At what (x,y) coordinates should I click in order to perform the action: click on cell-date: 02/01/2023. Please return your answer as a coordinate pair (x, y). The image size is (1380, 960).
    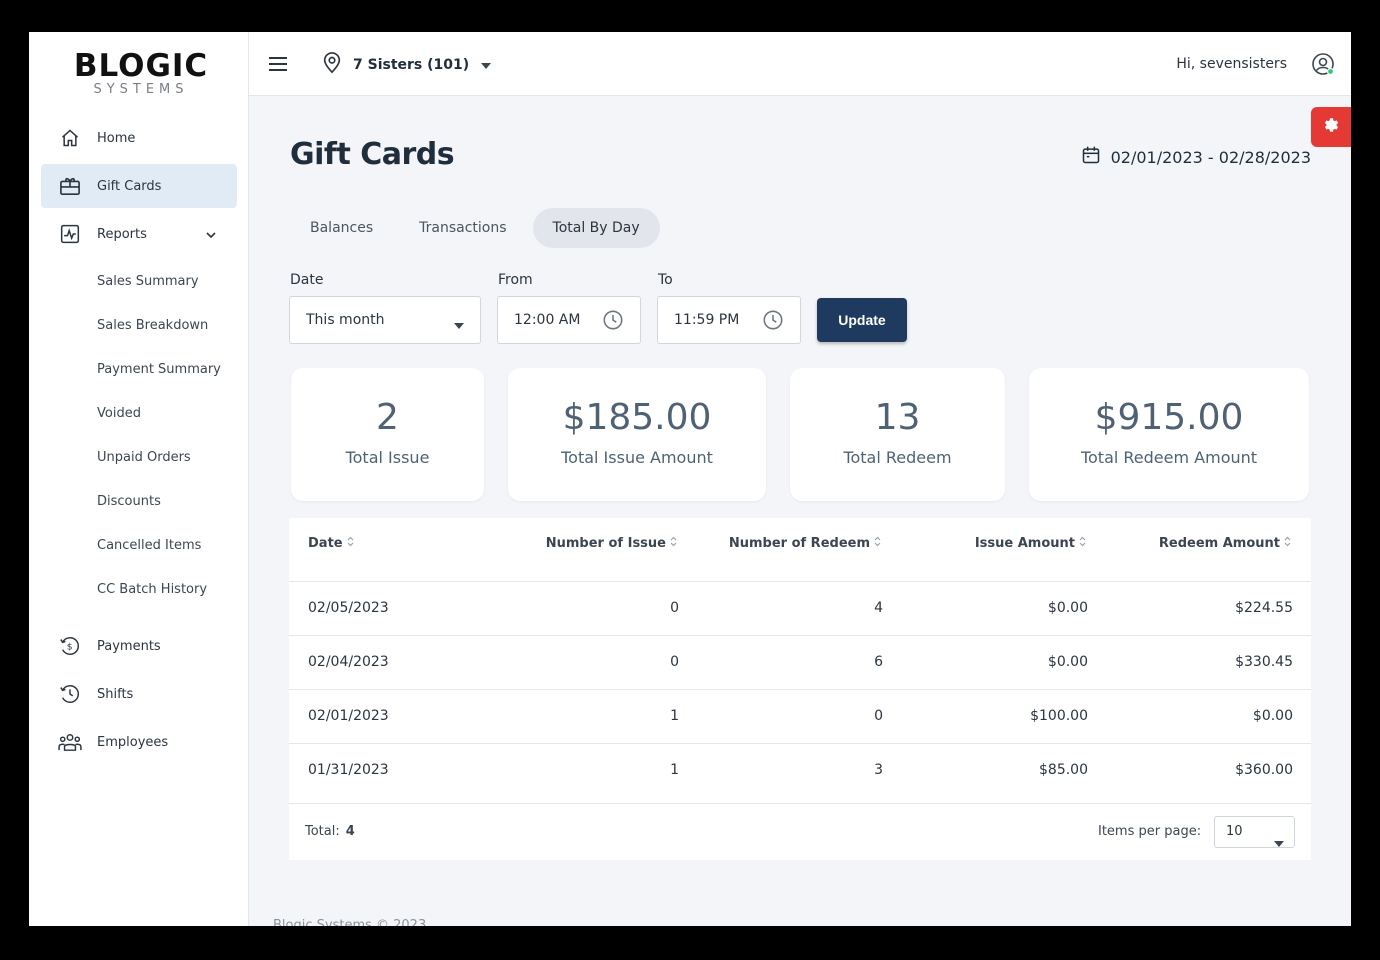
    Looking at the image, I should click on (348, 716).